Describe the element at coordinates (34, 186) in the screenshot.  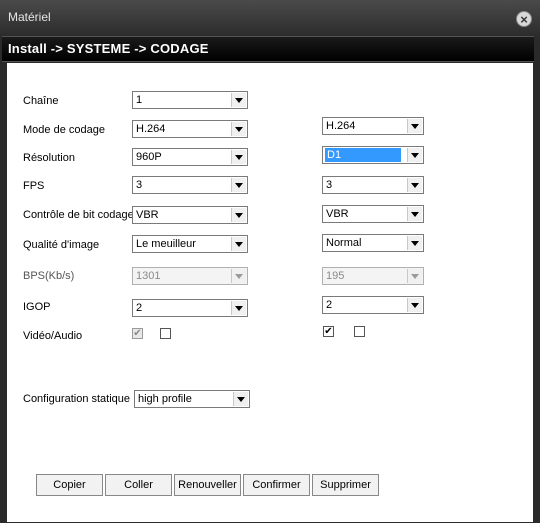
I see `fps-label: FPS` at that location.